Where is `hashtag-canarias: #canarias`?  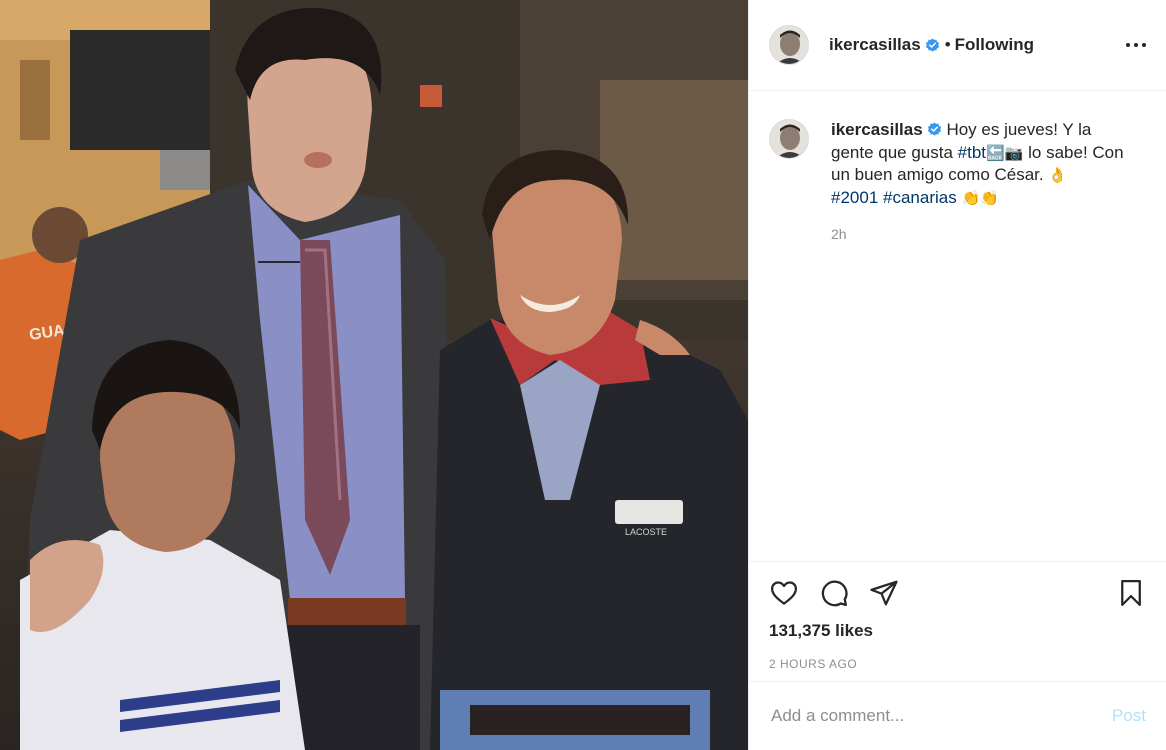 hashtag-canarias: #canarias is located at coordinates (920, 197).